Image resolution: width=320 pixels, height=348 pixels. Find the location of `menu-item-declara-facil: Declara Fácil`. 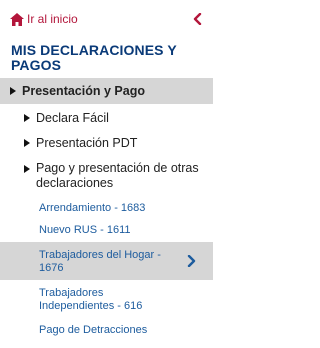

menu-item-declara-facil: Declara Fácil is located at coordinates (106, 118).